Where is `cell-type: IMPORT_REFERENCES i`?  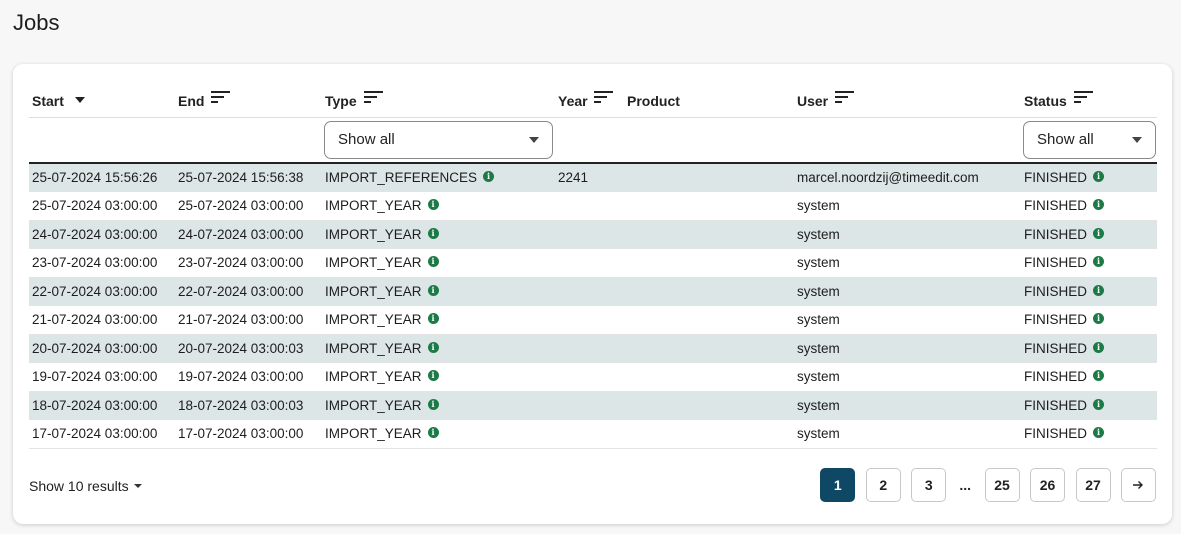 cell-type: IMPORT_REFERENCES i is located at coordinates (438, 177).